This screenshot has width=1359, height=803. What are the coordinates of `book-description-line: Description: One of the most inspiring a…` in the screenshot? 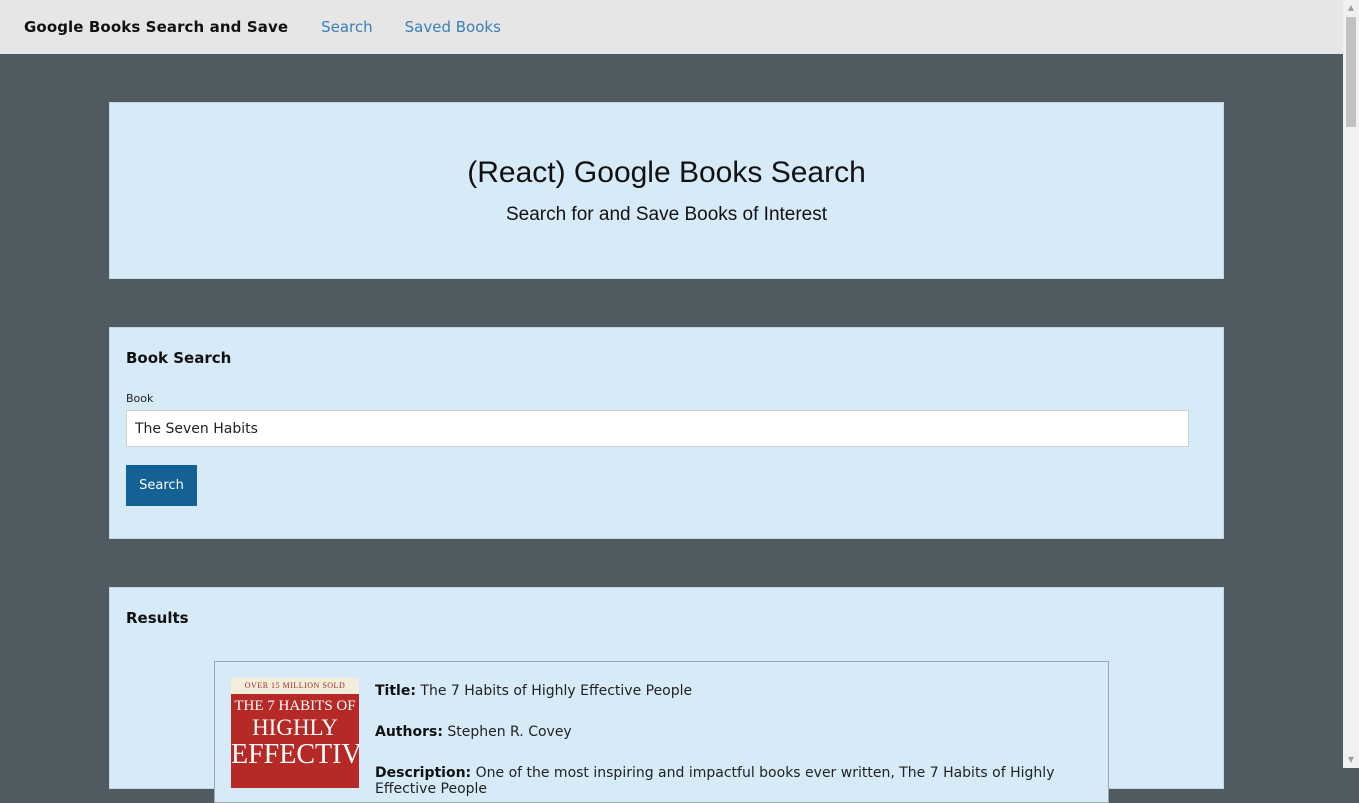 It's located at (741, 781).